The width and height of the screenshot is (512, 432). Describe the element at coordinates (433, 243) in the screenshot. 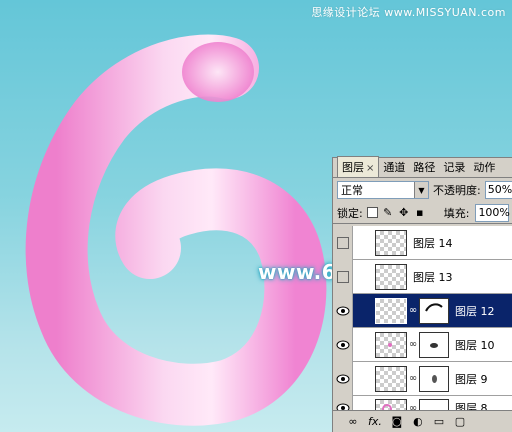

I see `layer-name: 图层 14` at that location.